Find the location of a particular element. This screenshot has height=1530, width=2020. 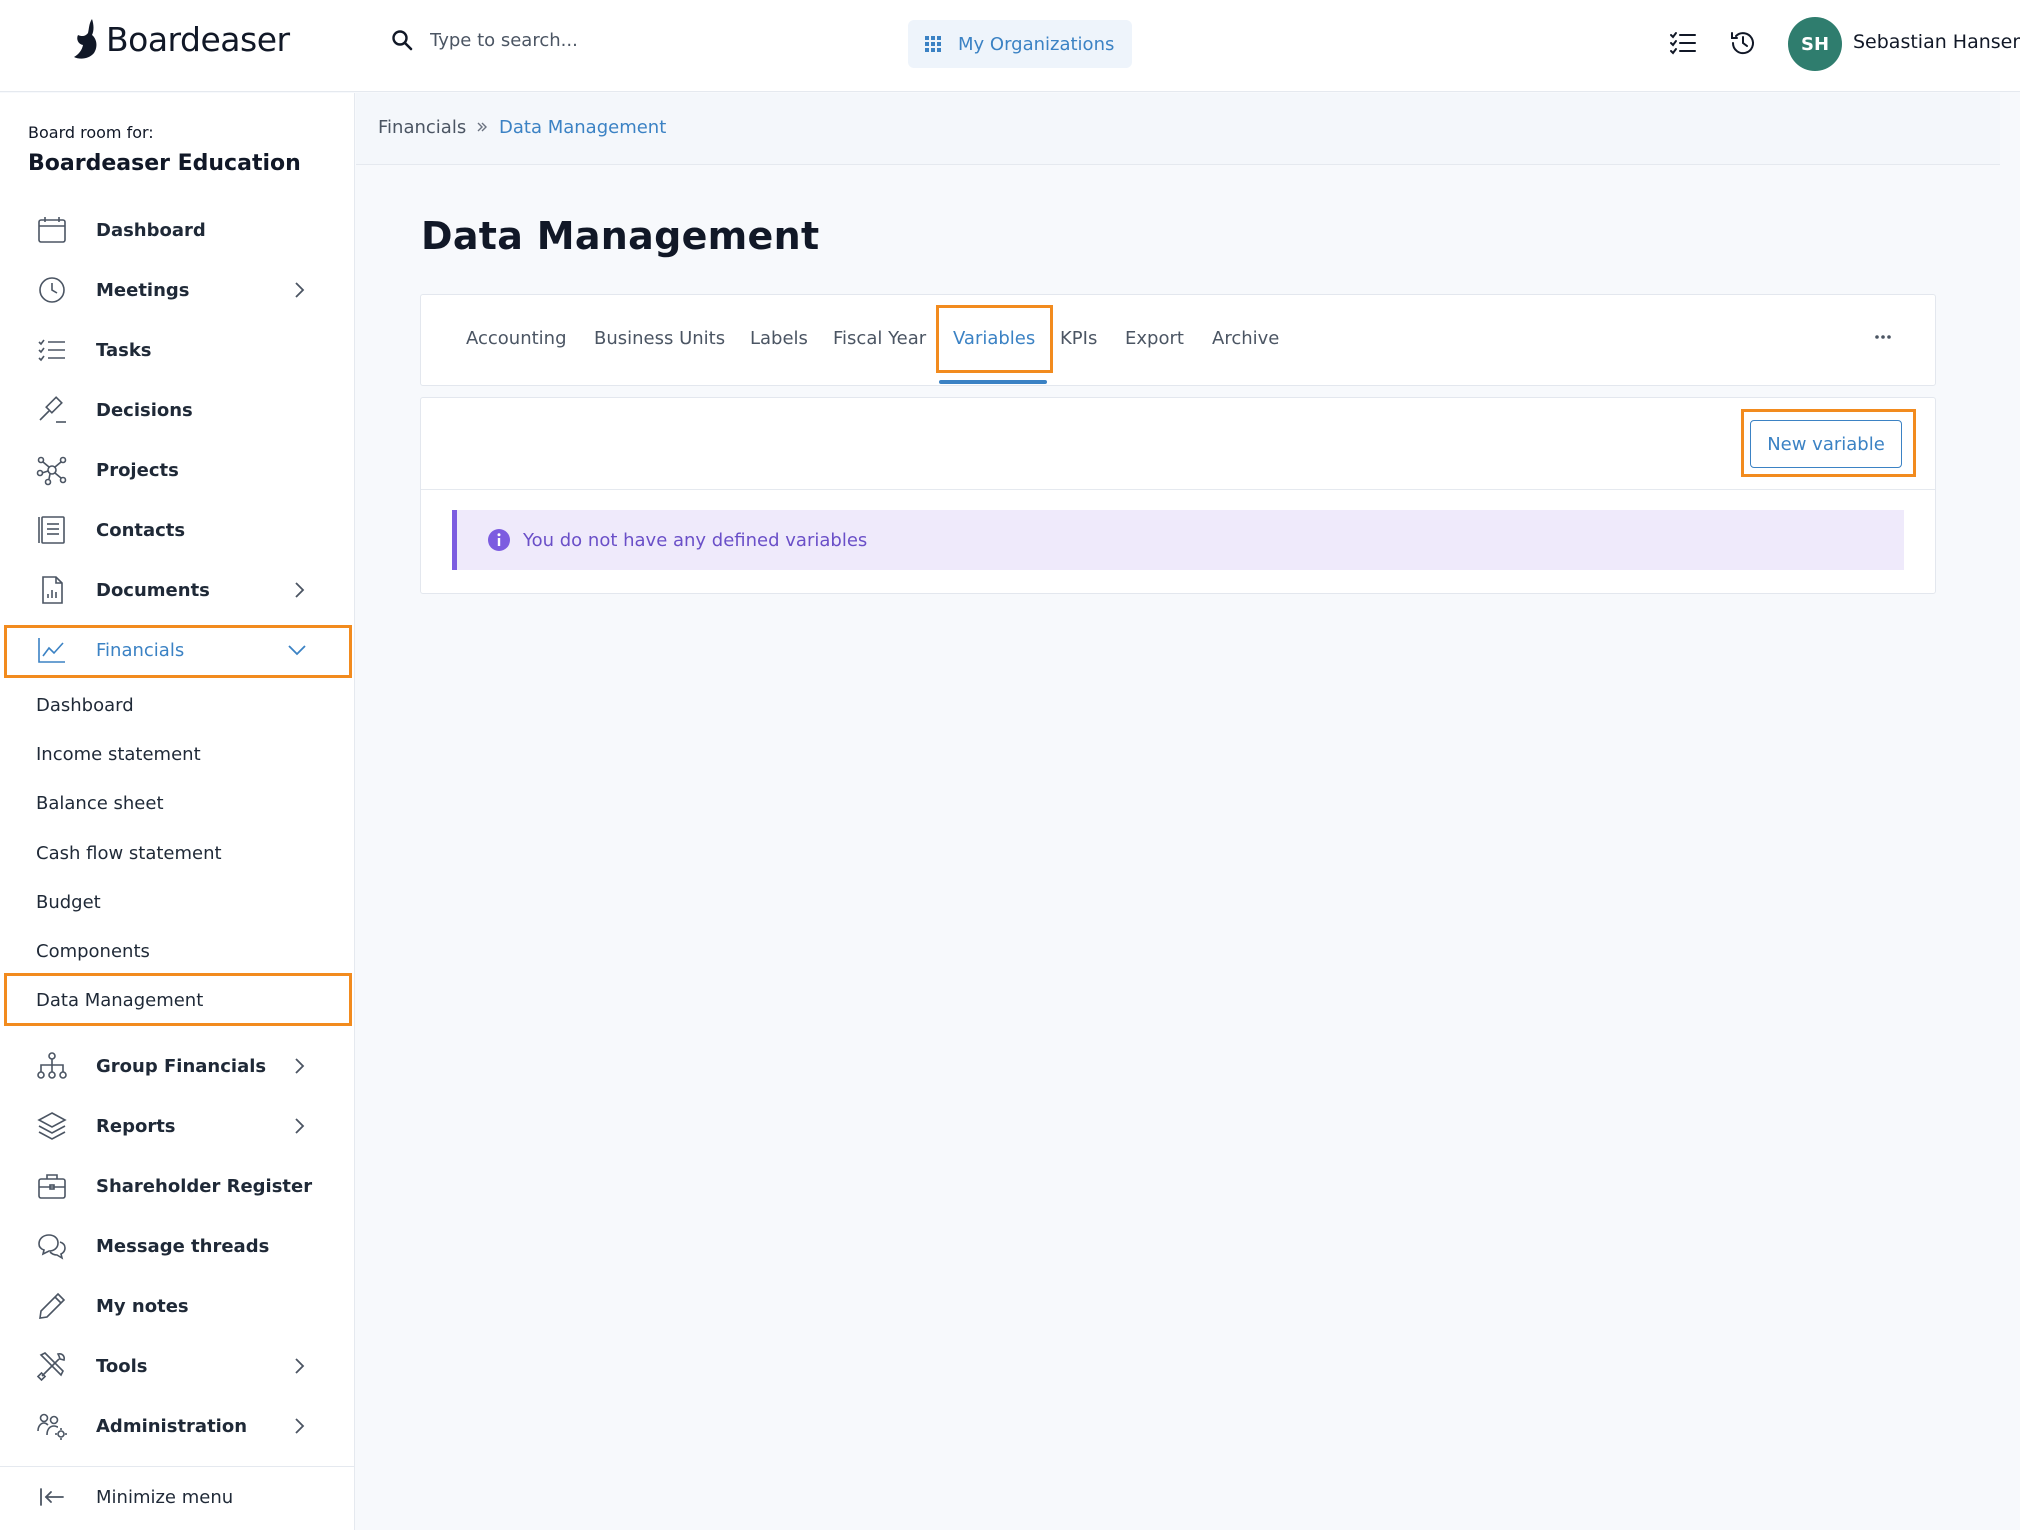

sidebar-subitem-income-statement: Income statement is located at coordinates (177, 754).